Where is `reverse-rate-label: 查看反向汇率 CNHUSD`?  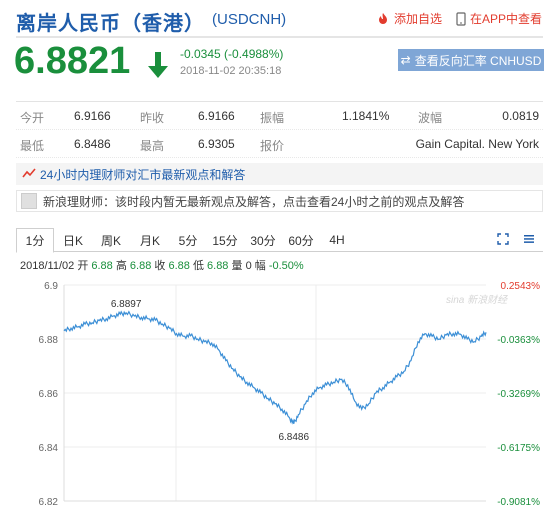
reverse-rate-label: 查看反向汇率 CNHUSD is located at coordinates (478, 60).